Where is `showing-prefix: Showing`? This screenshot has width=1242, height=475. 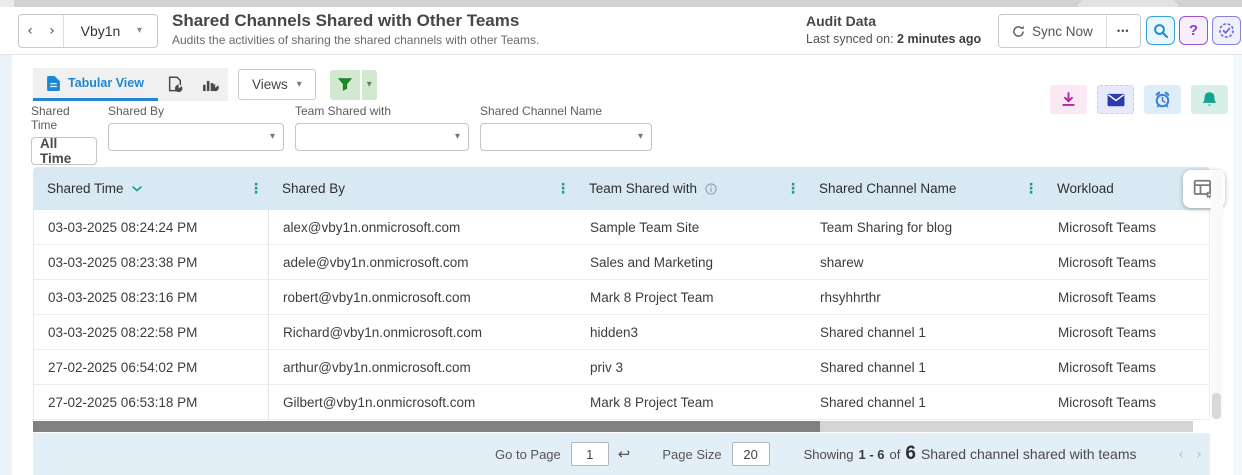
showing-prefix: Showing is located at coordinates (828, 454).